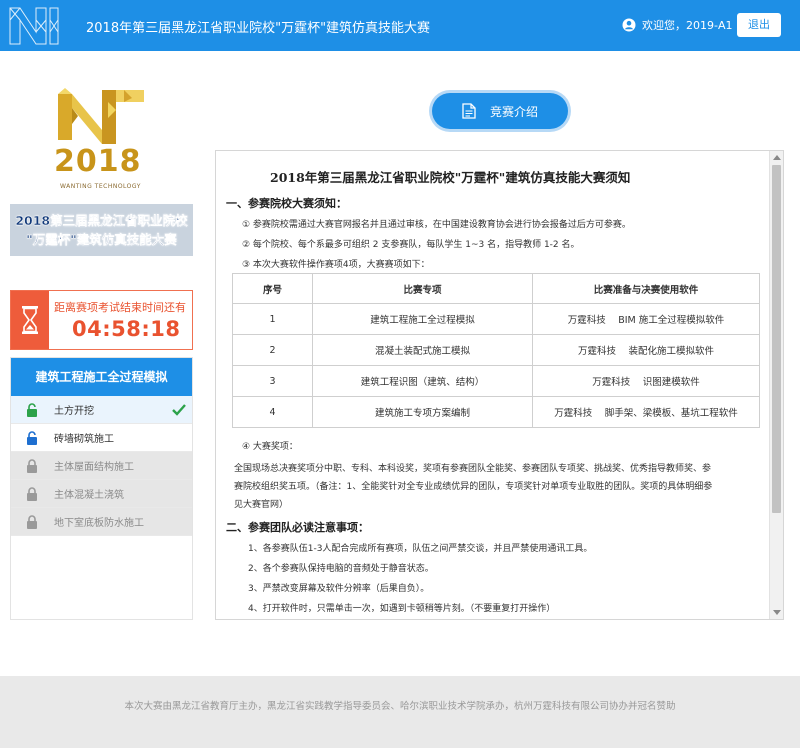 The width and height of the screenshot is (800, 748). Describe the element at coordinates (74, 411) in the screenshot. I see `task-label: 土方开挖` at that location.